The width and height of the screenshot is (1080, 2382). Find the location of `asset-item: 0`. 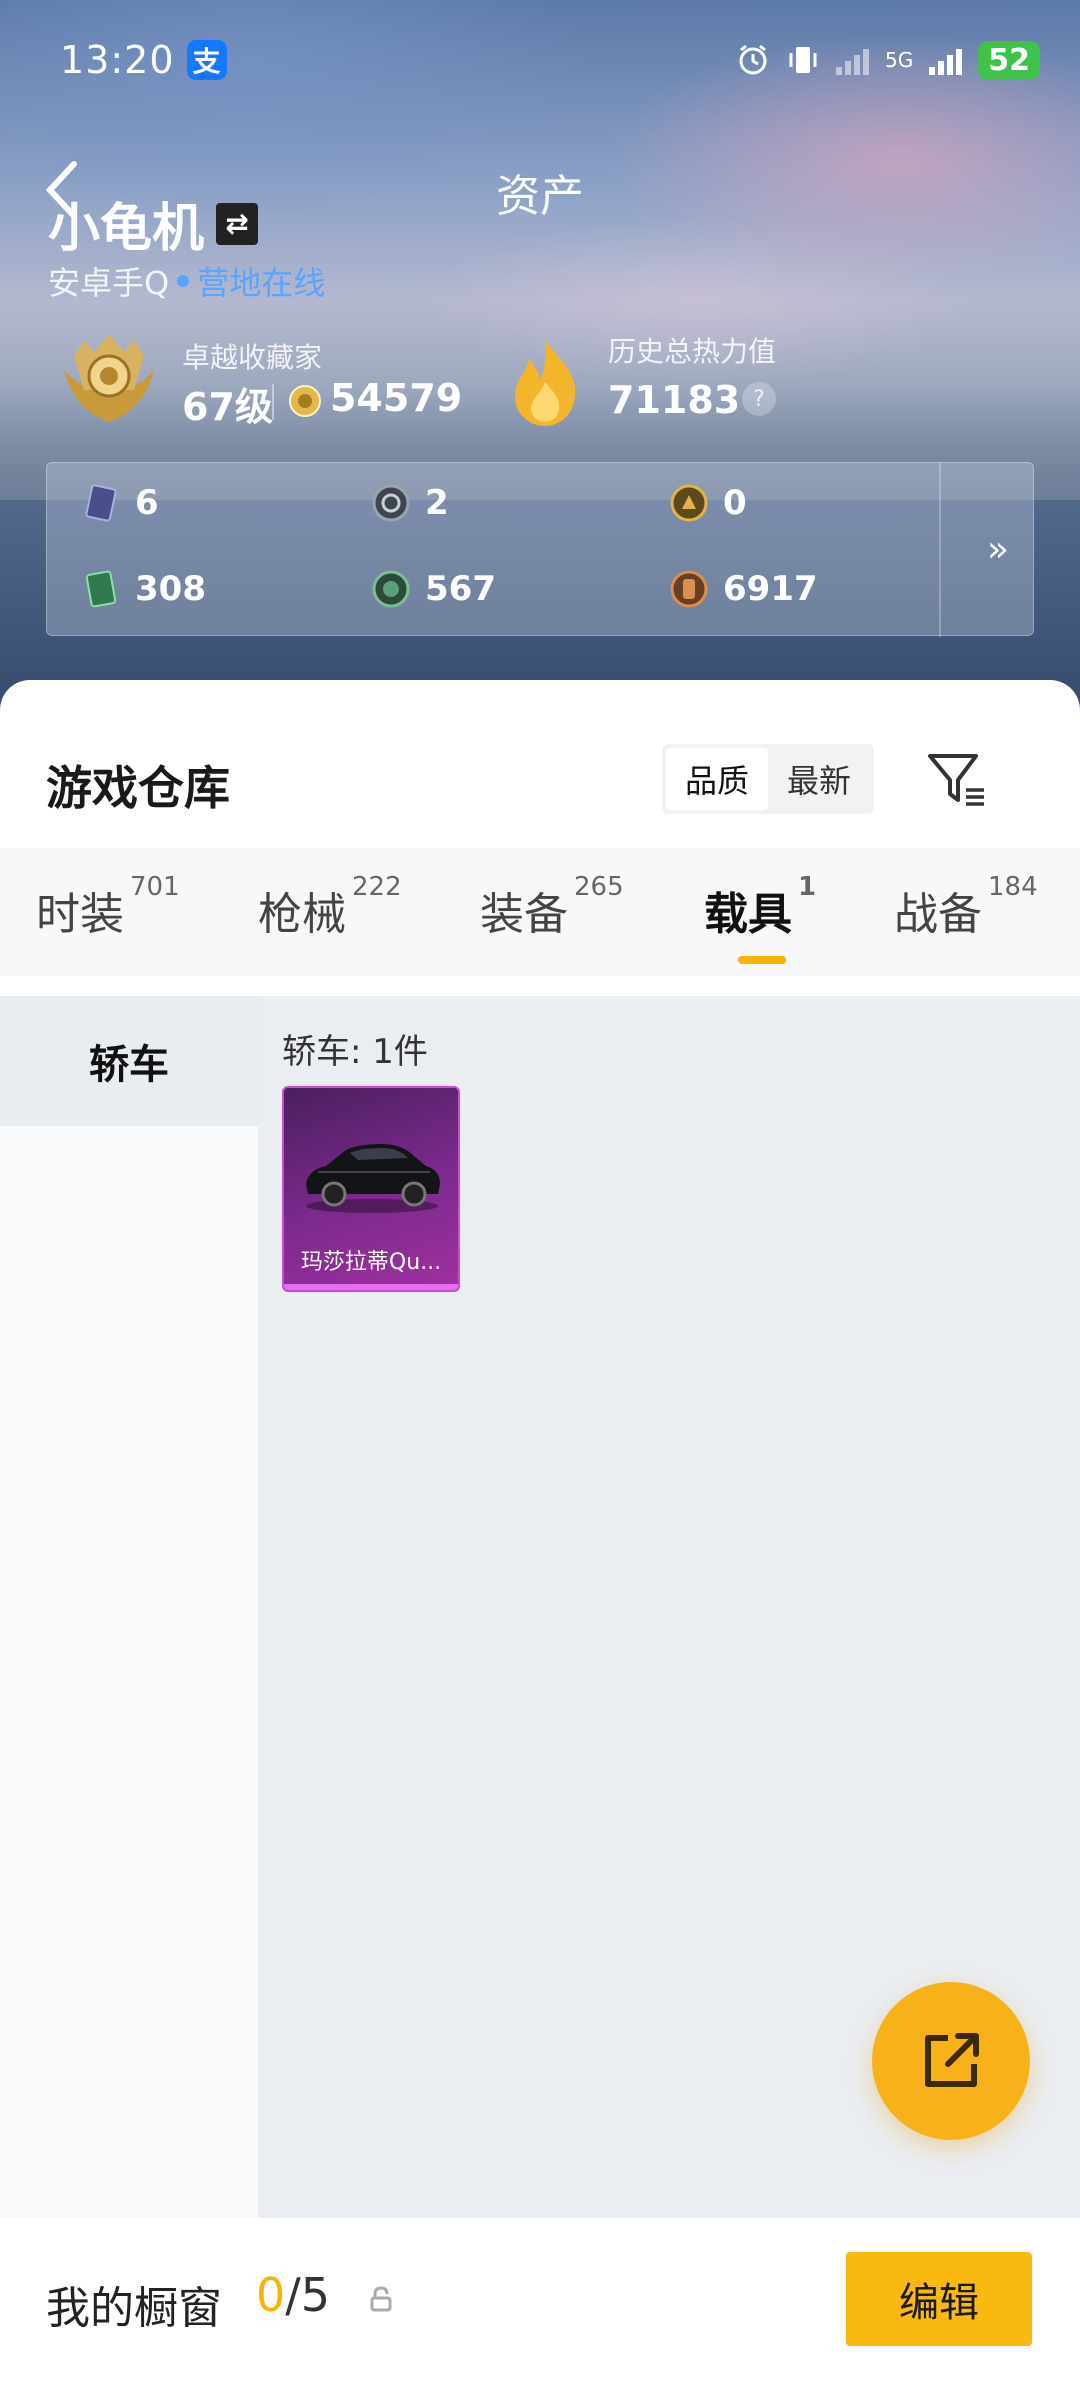

asset-item: 0 is located at coordinates (708, 503).